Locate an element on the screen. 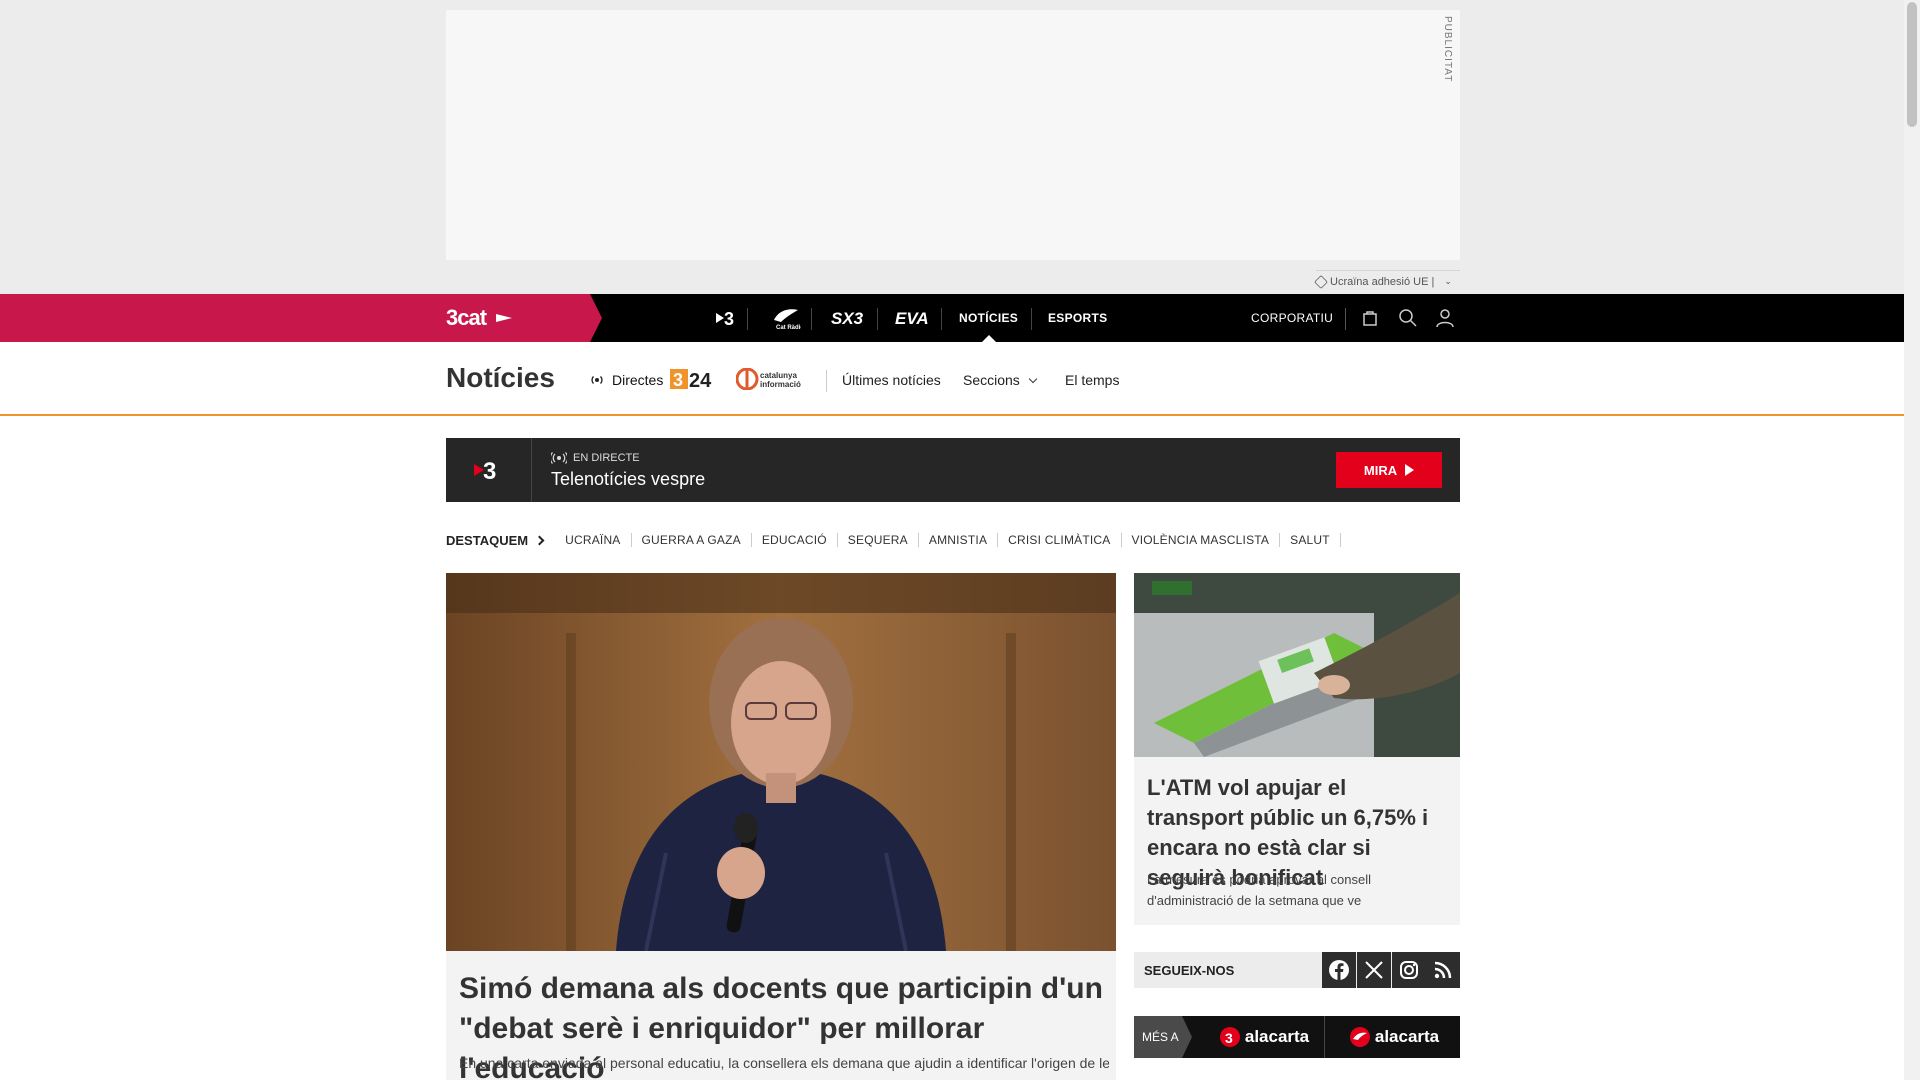 This screenshot has width=1920, height=1080. svg-text: SX3 is located at coordinates (847, 318).